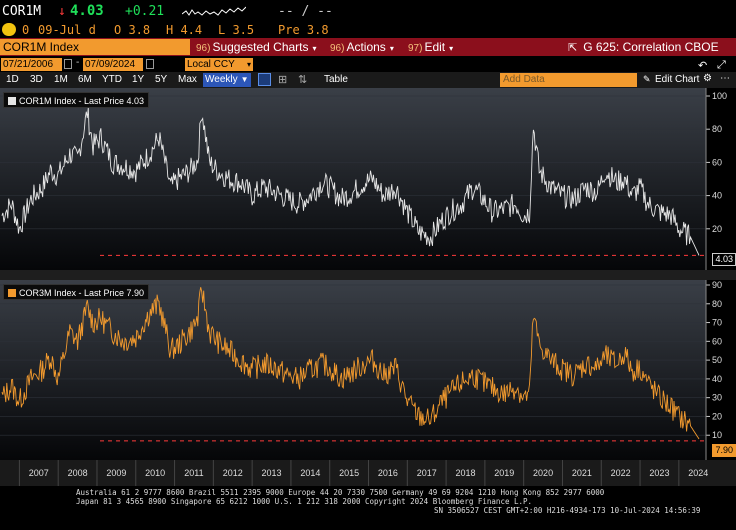 This screenshot has height=530, width=736. What do you see at coordinates (244, 79) in the screenshot?
I see `caret-down-icon: ▼` at bounding box center [244, 79].